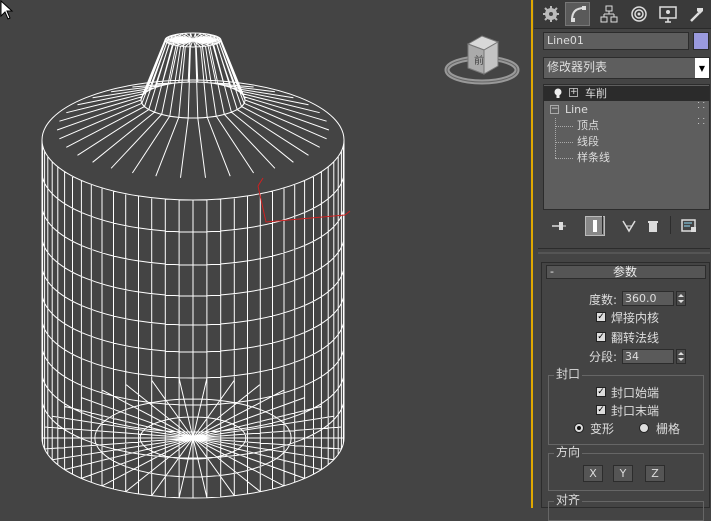  I want to click on viewcube: 前, so click(482, 60).